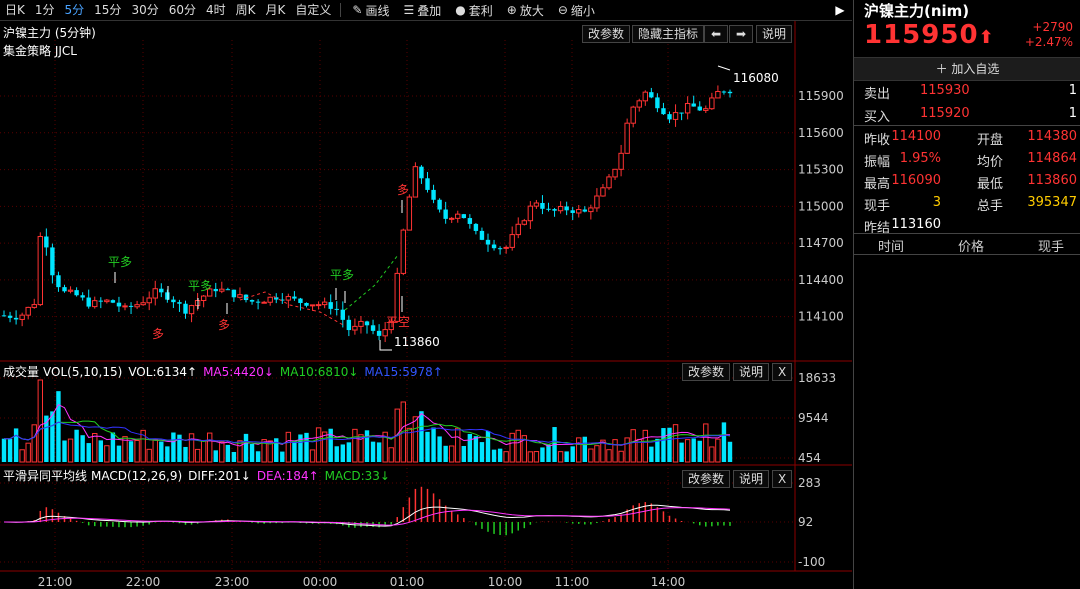 The width and height of the screenshot is (1080, 589). What do you see at coordinates (357, 475) in the screenshot?
I see `macd-value: MACD:33↓` at bounding box center [357, 475].